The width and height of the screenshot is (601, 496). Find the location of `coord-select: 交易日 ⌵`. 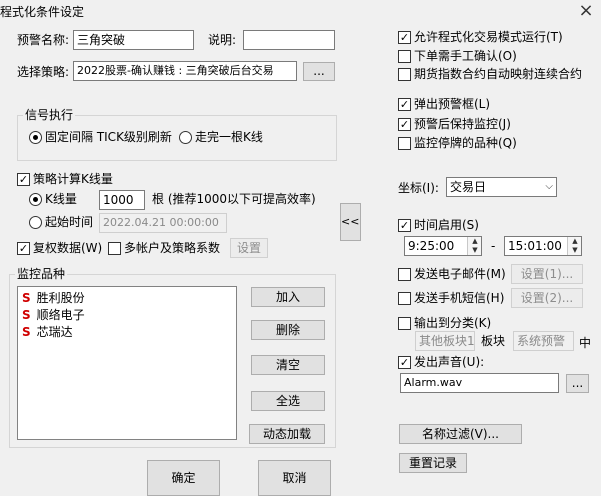

coord-select: 交易日 ⌵ is located at coordinates (501, 187).